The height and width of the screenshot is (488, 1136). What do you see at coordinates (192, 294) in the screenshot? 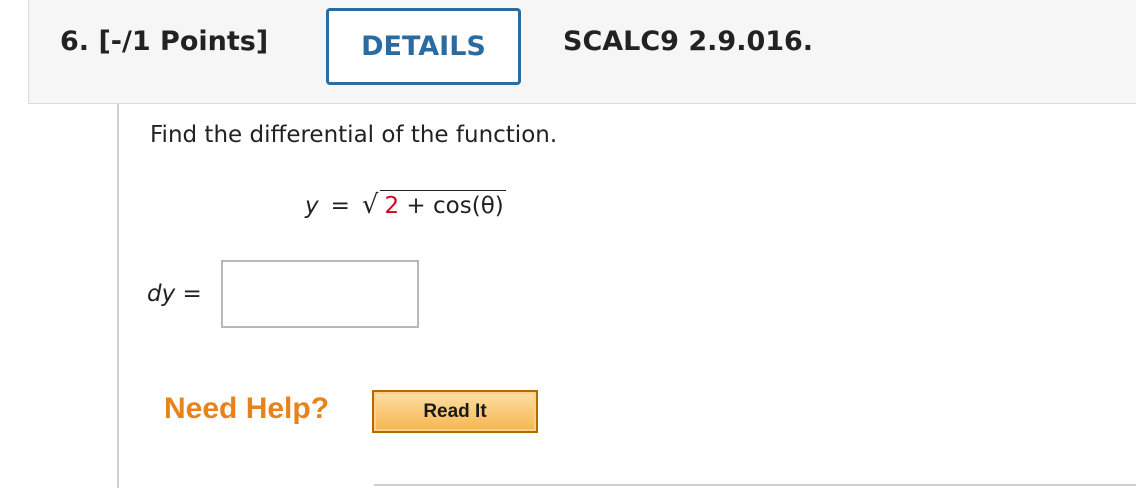
I see `answer-label-equals: =` at bounding box center [192, 294].